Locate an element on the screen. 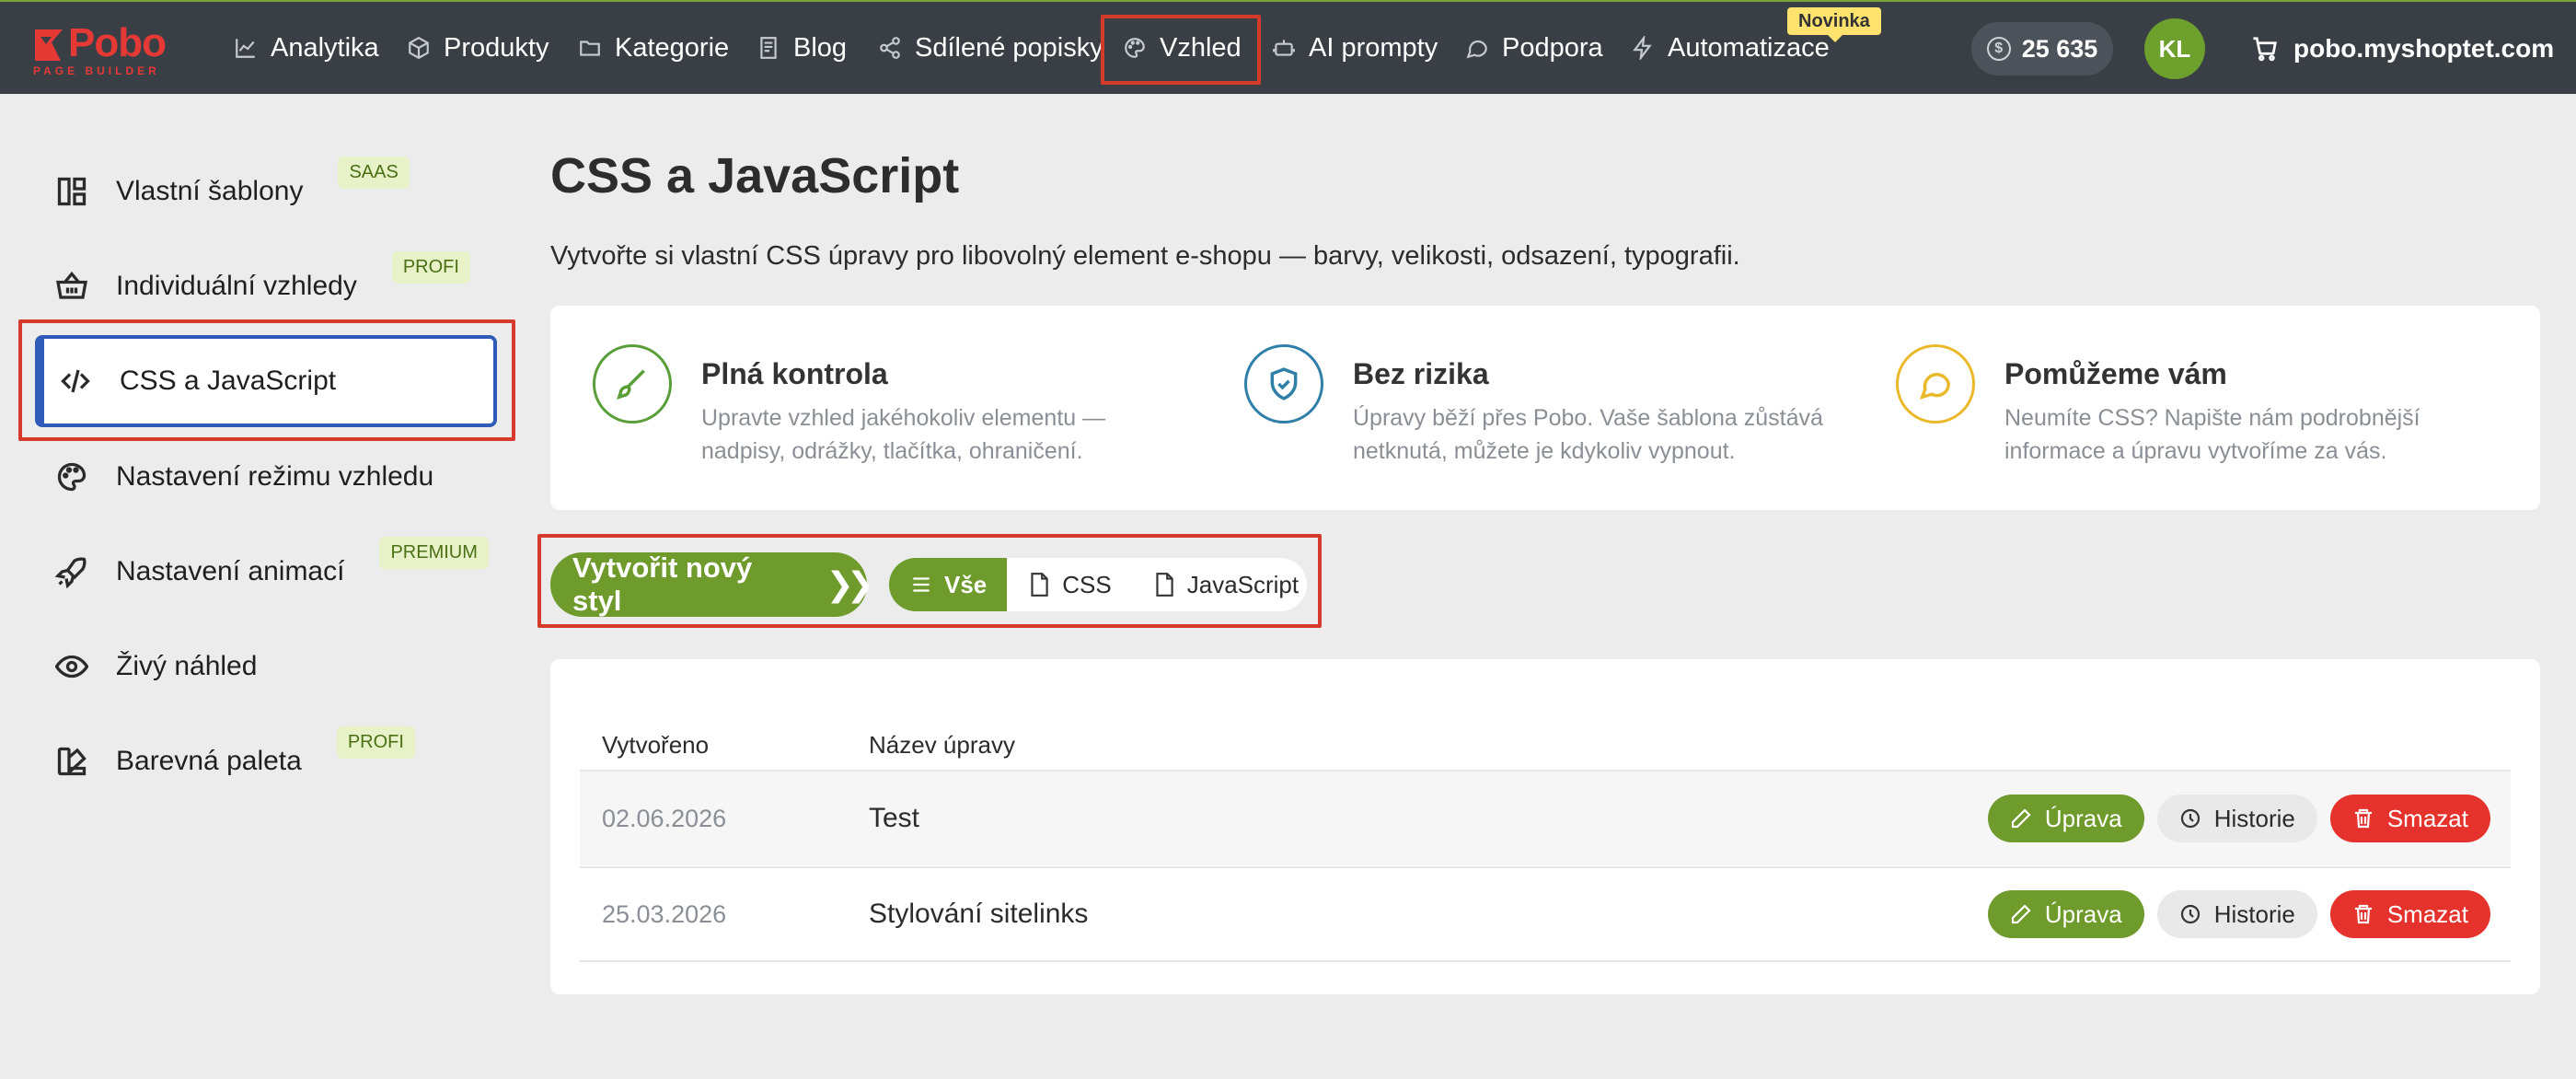 The height and width of the screenshot is (1079, 2576). sidebar-item-individualni-vzhledy: Individuální vzhledy PROFI is located at coordinates (266, 286).